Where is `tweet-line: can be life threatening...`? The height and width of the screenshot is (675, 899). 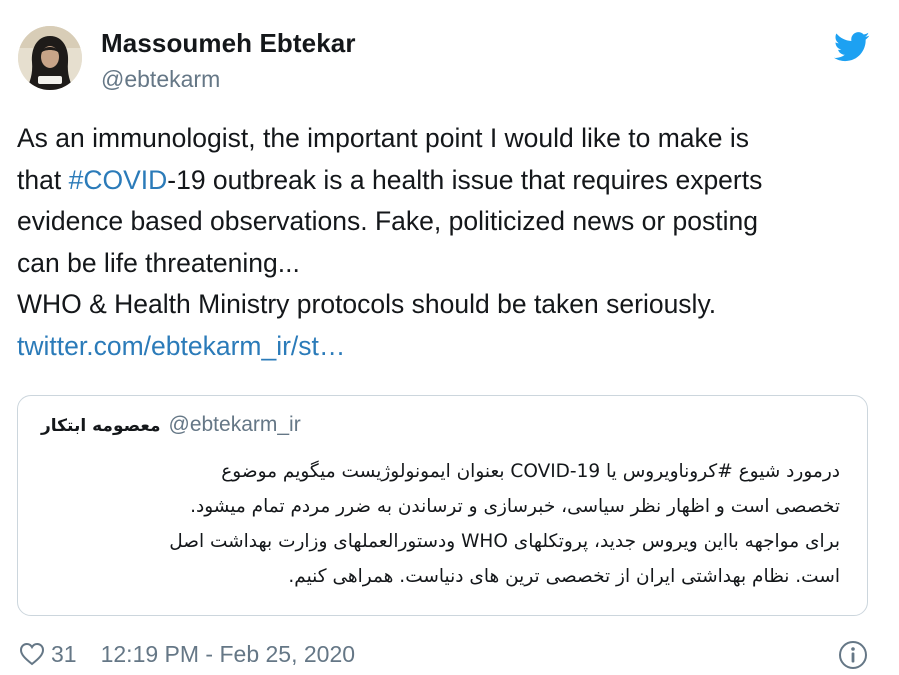 tweet-line: can be life threatening... is located at coordinates (158, 262).